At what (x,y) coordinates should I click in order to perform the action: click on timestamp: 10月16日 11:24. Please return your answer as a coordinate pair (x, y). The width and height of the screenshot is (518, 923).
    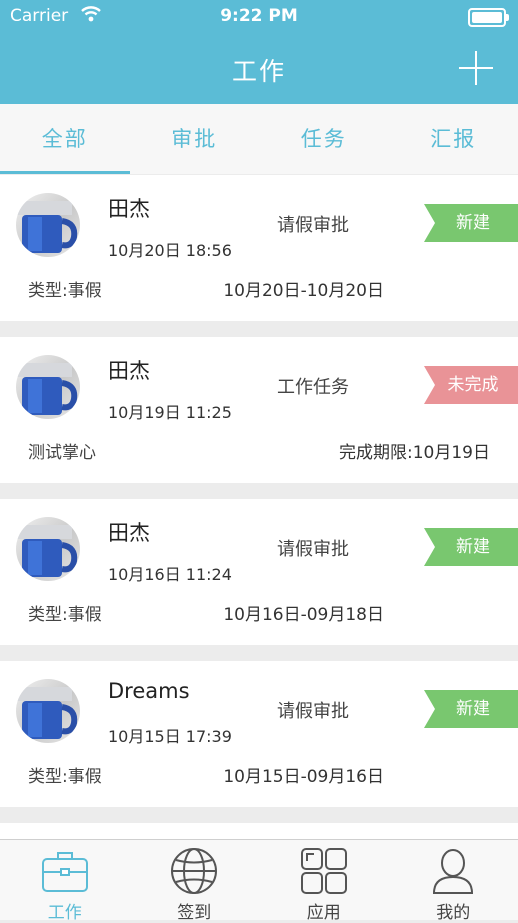
    Looking at the image, I should click on (170, 573).